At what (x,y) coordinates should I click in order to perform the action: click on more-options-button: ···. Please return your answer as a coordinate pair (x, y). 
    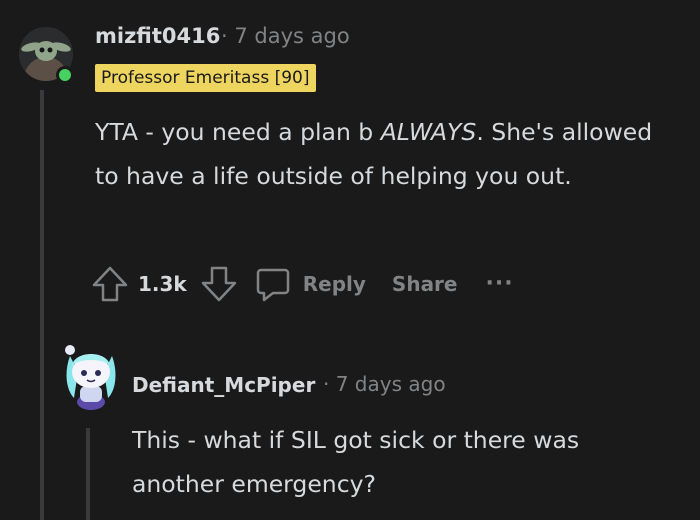
    Looking at the image, I should click on (500, 284).